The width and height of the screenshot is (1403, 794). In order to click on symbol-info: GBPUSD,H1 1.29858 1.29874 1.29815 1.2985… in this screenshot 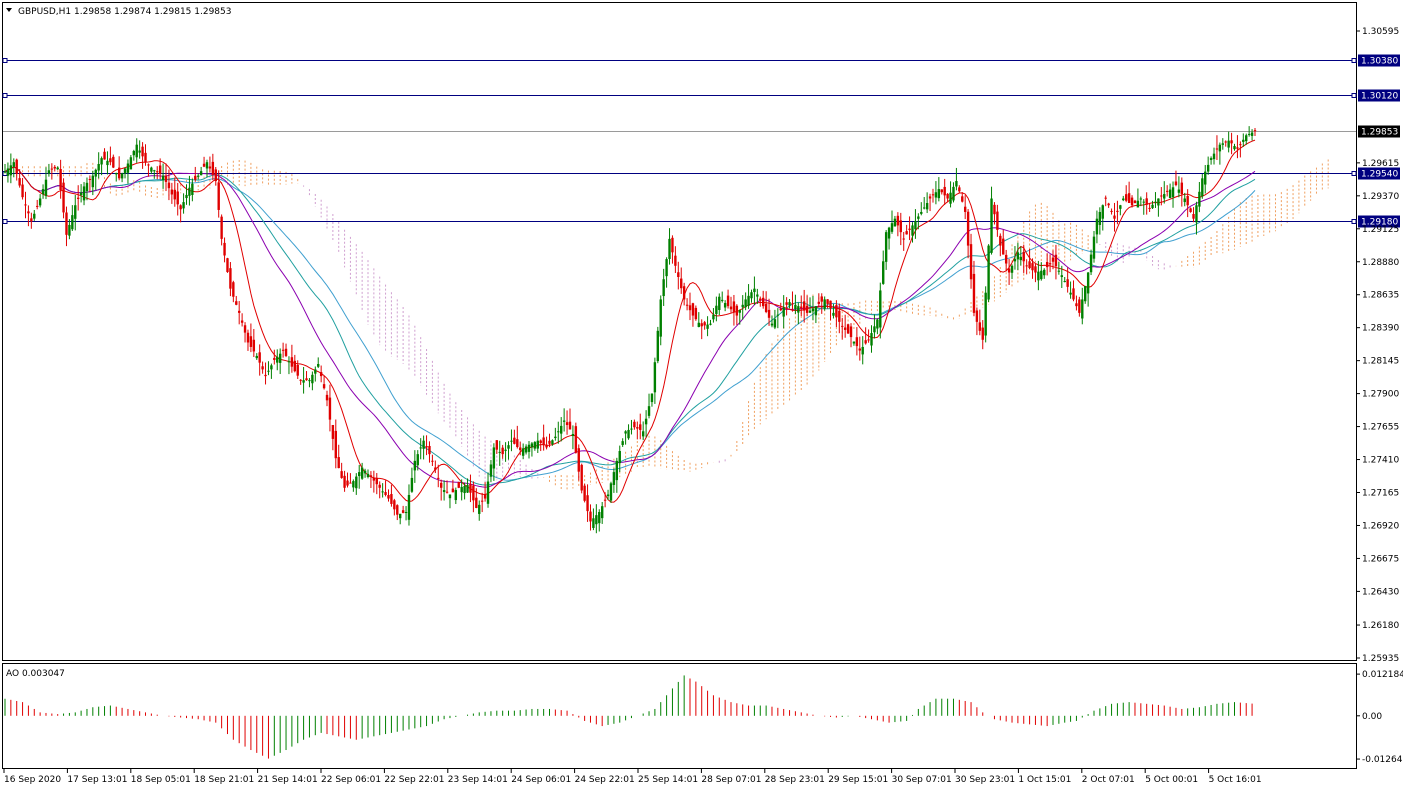, I will do `click(124, 12)`.